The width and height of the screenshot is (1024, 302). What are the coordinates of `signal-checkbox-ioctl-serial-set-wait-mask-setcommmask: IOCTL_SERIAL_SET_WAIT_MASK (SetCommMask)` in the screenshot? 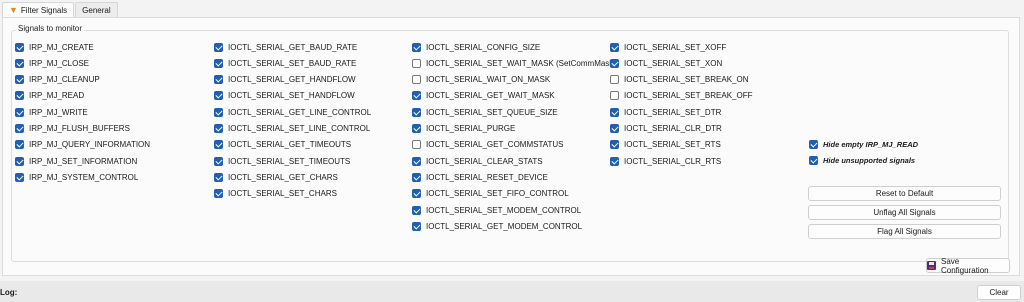 It's located at (514, 63).